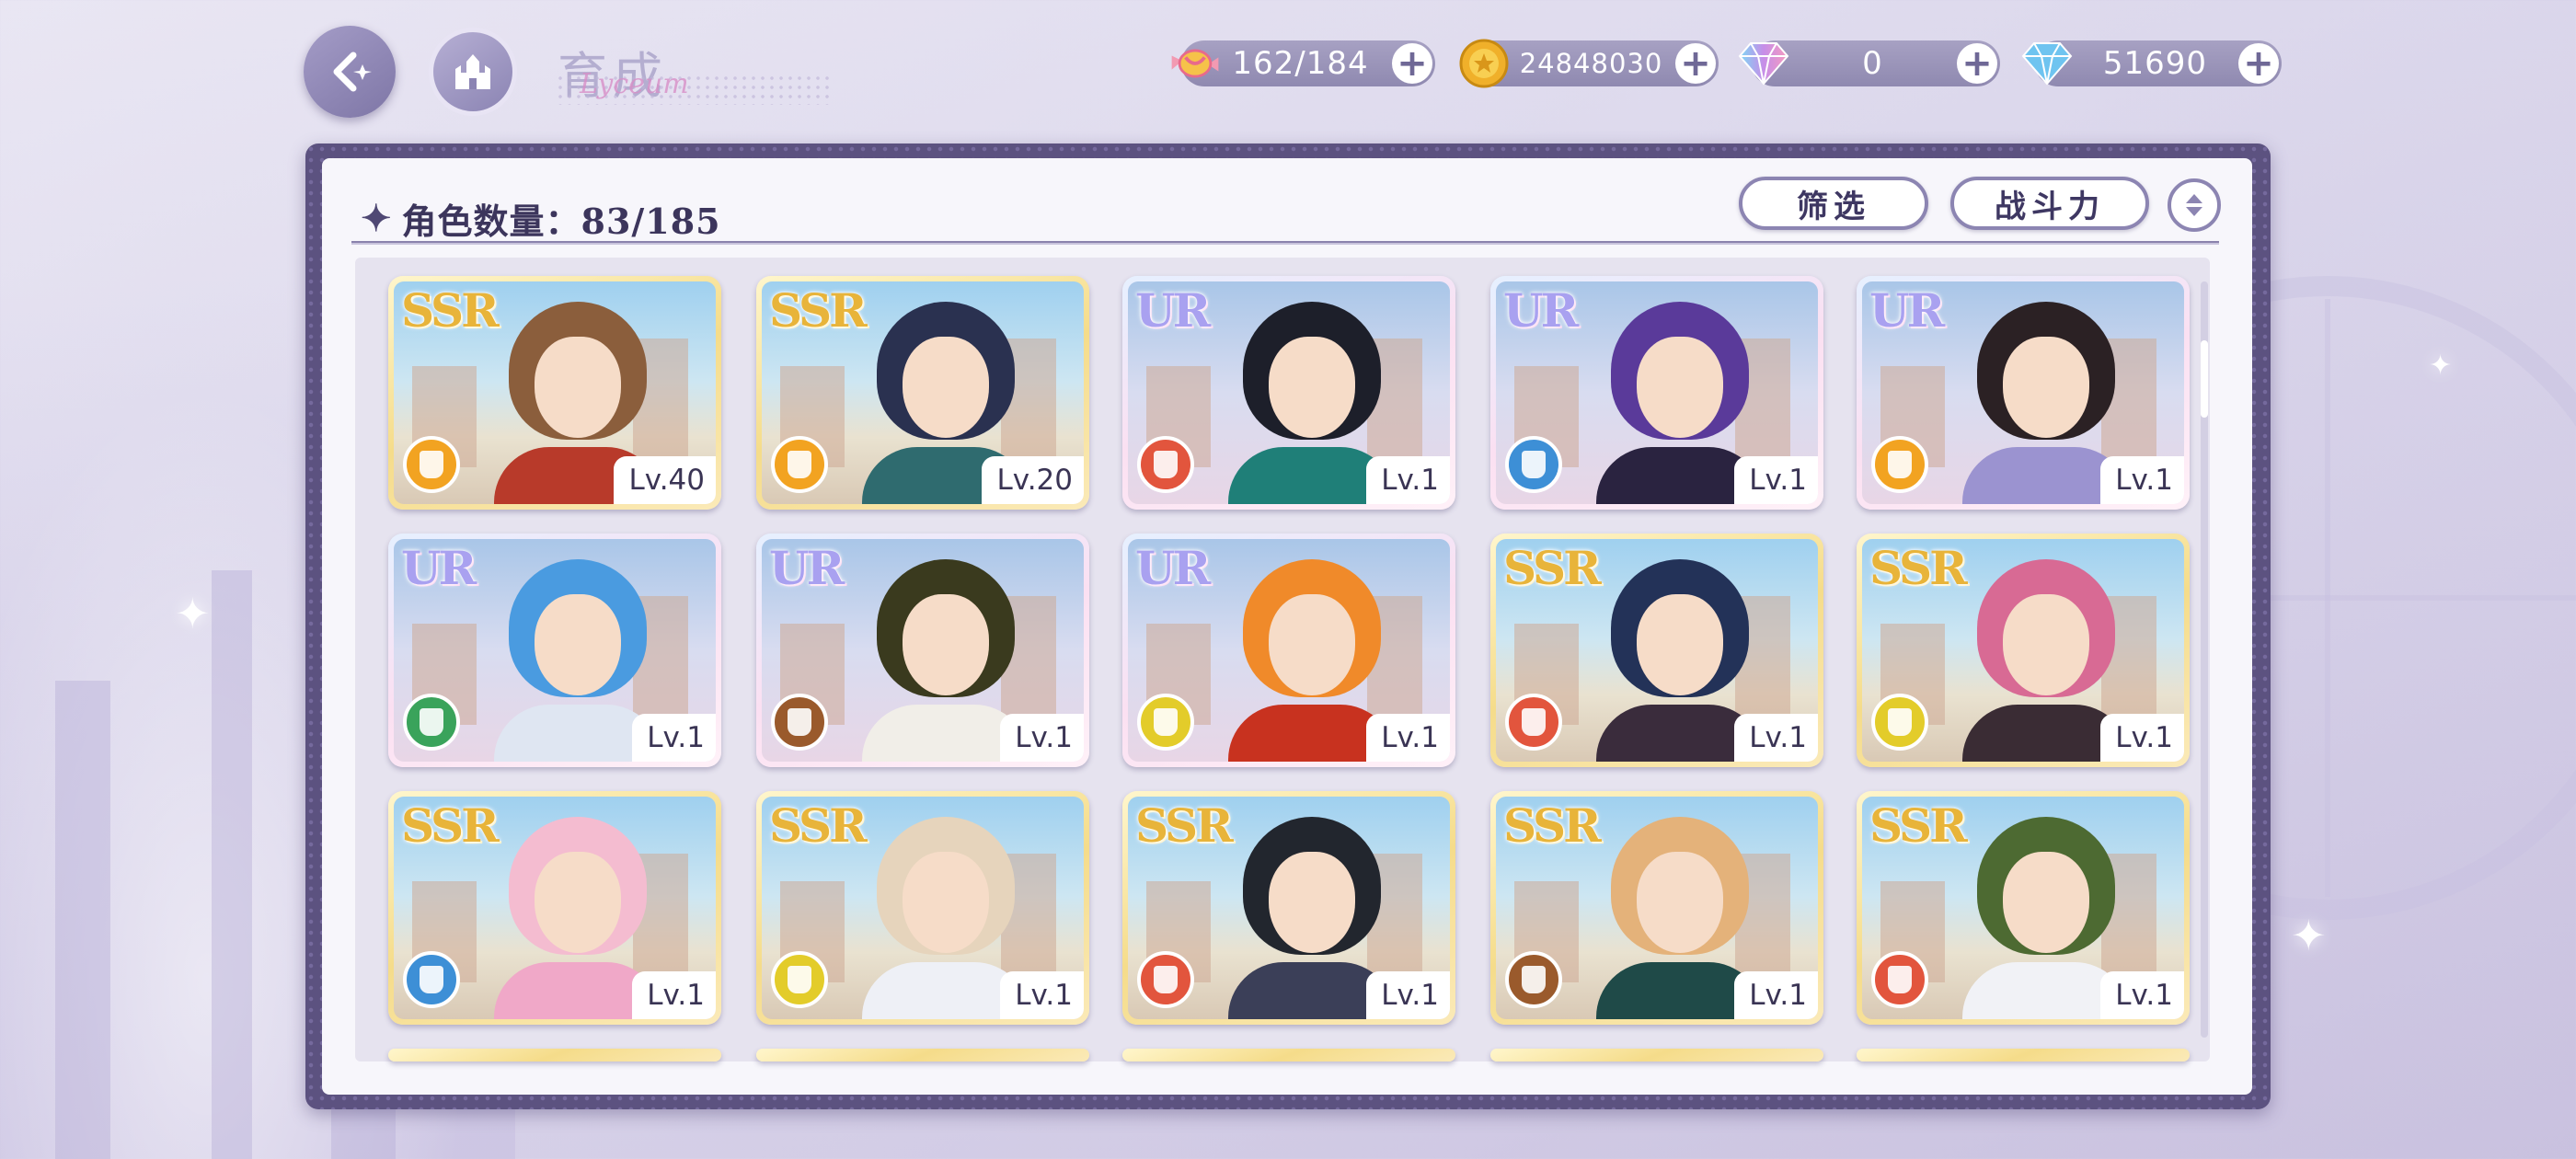  I want to click on sort-up-icon, so click(2194, 198).